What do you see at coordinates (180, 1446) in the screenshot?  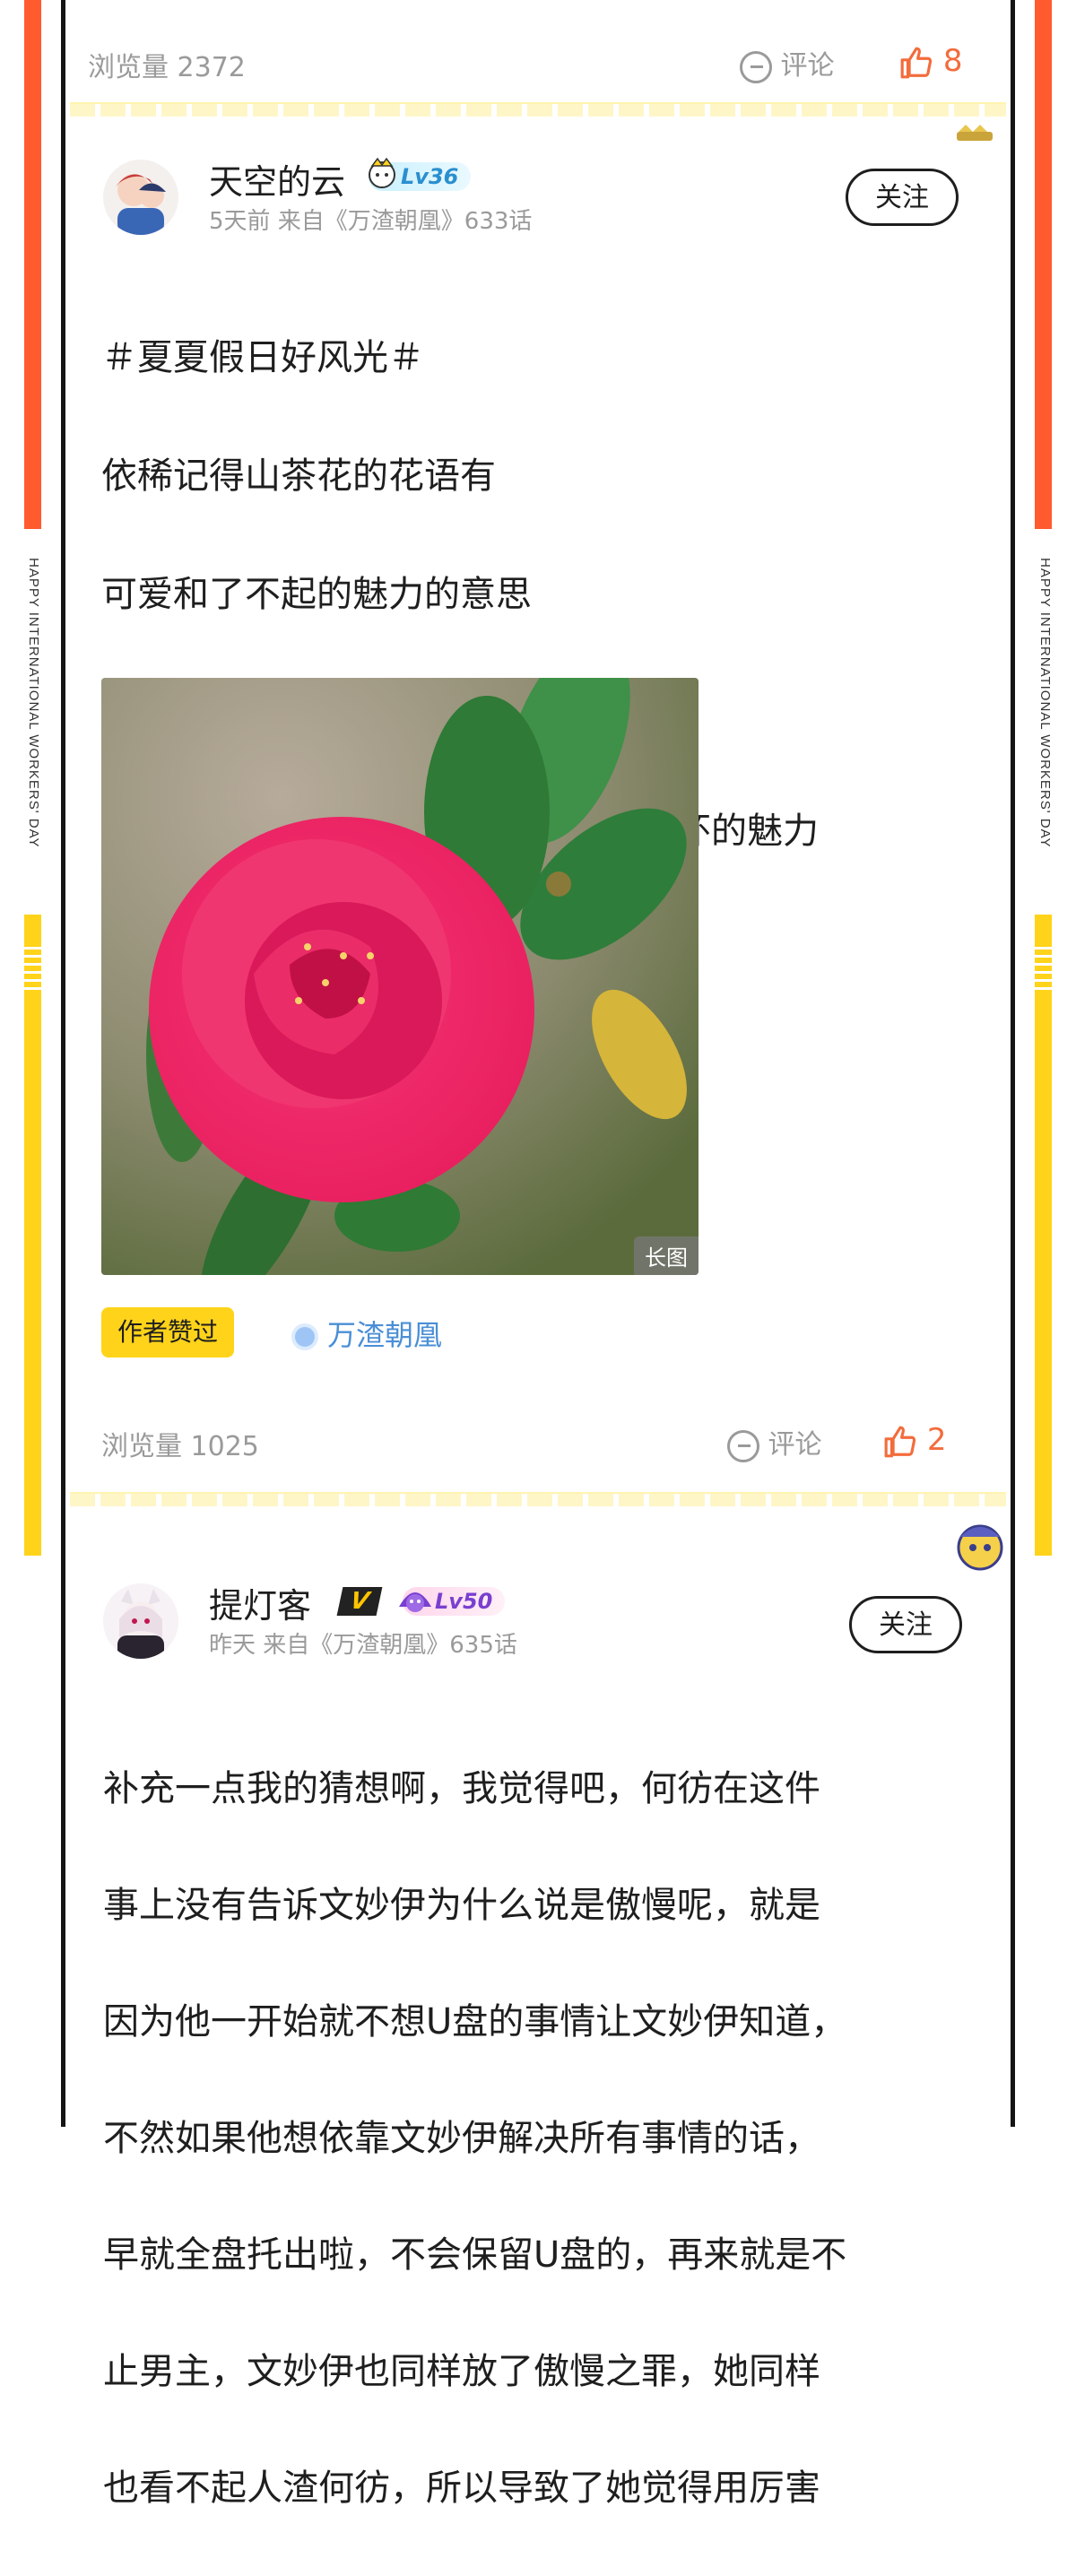 I see `post1-views: 浏览量 1025` at bounding box center [180, 1446].